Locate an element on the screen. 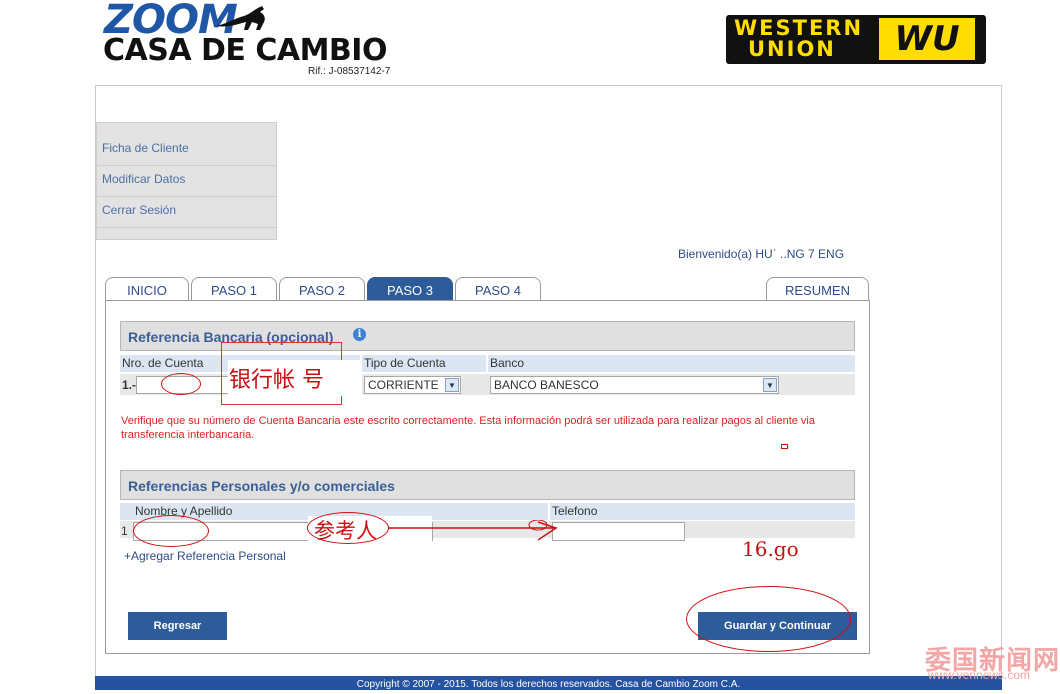 The height and width of the screenshot is (694, 1060). kangaroo-icon is located at coordinates (240, 18).